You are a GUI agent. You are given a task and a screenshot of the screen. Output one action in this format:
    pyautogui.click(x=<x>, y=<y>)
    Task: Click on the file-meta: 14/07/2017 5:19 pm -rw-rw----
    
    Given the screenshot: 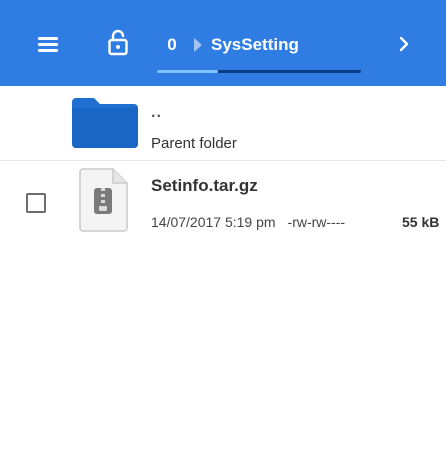 What is the action you would take?
    pyautogui.click(x=248, y=222)
    